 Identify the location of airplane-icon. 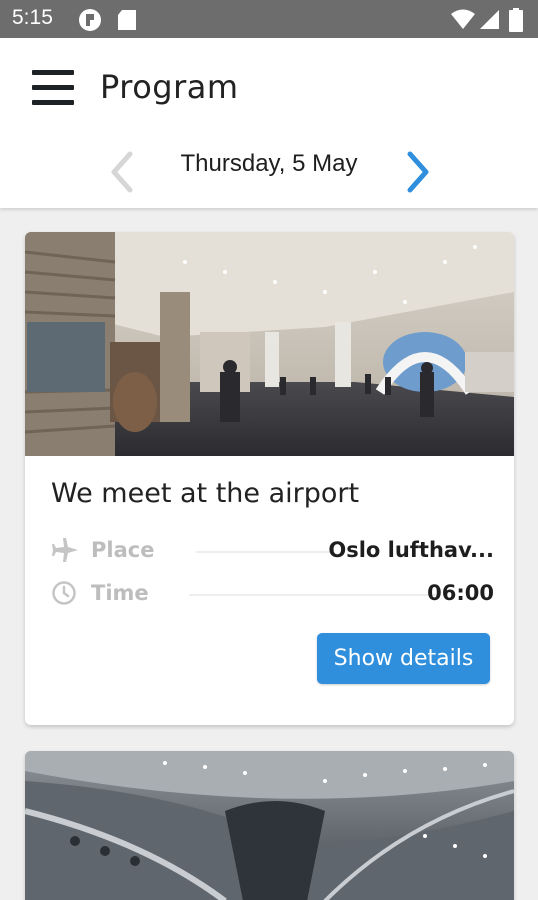
(65, 552).